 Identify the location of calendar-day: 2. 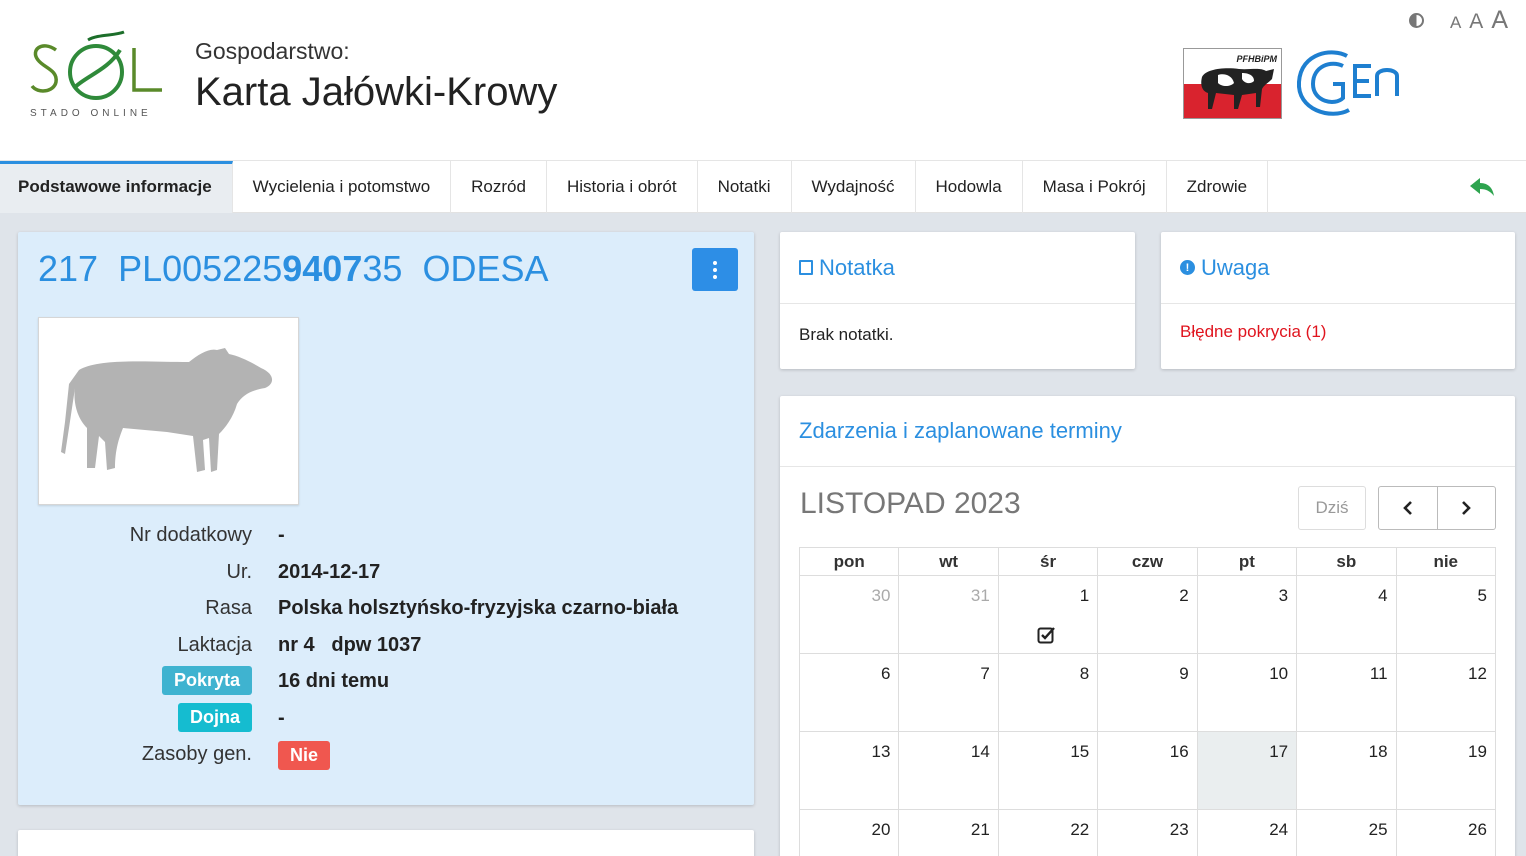
(1148, 615).